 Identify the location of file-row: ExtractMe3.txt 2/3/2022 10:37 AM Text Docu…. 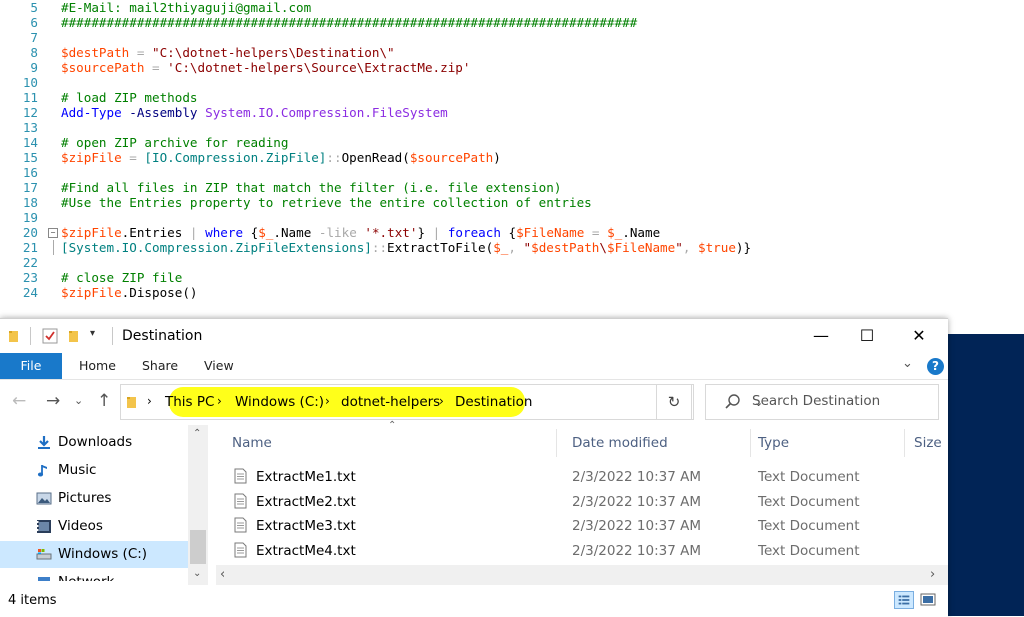
(566, 526).